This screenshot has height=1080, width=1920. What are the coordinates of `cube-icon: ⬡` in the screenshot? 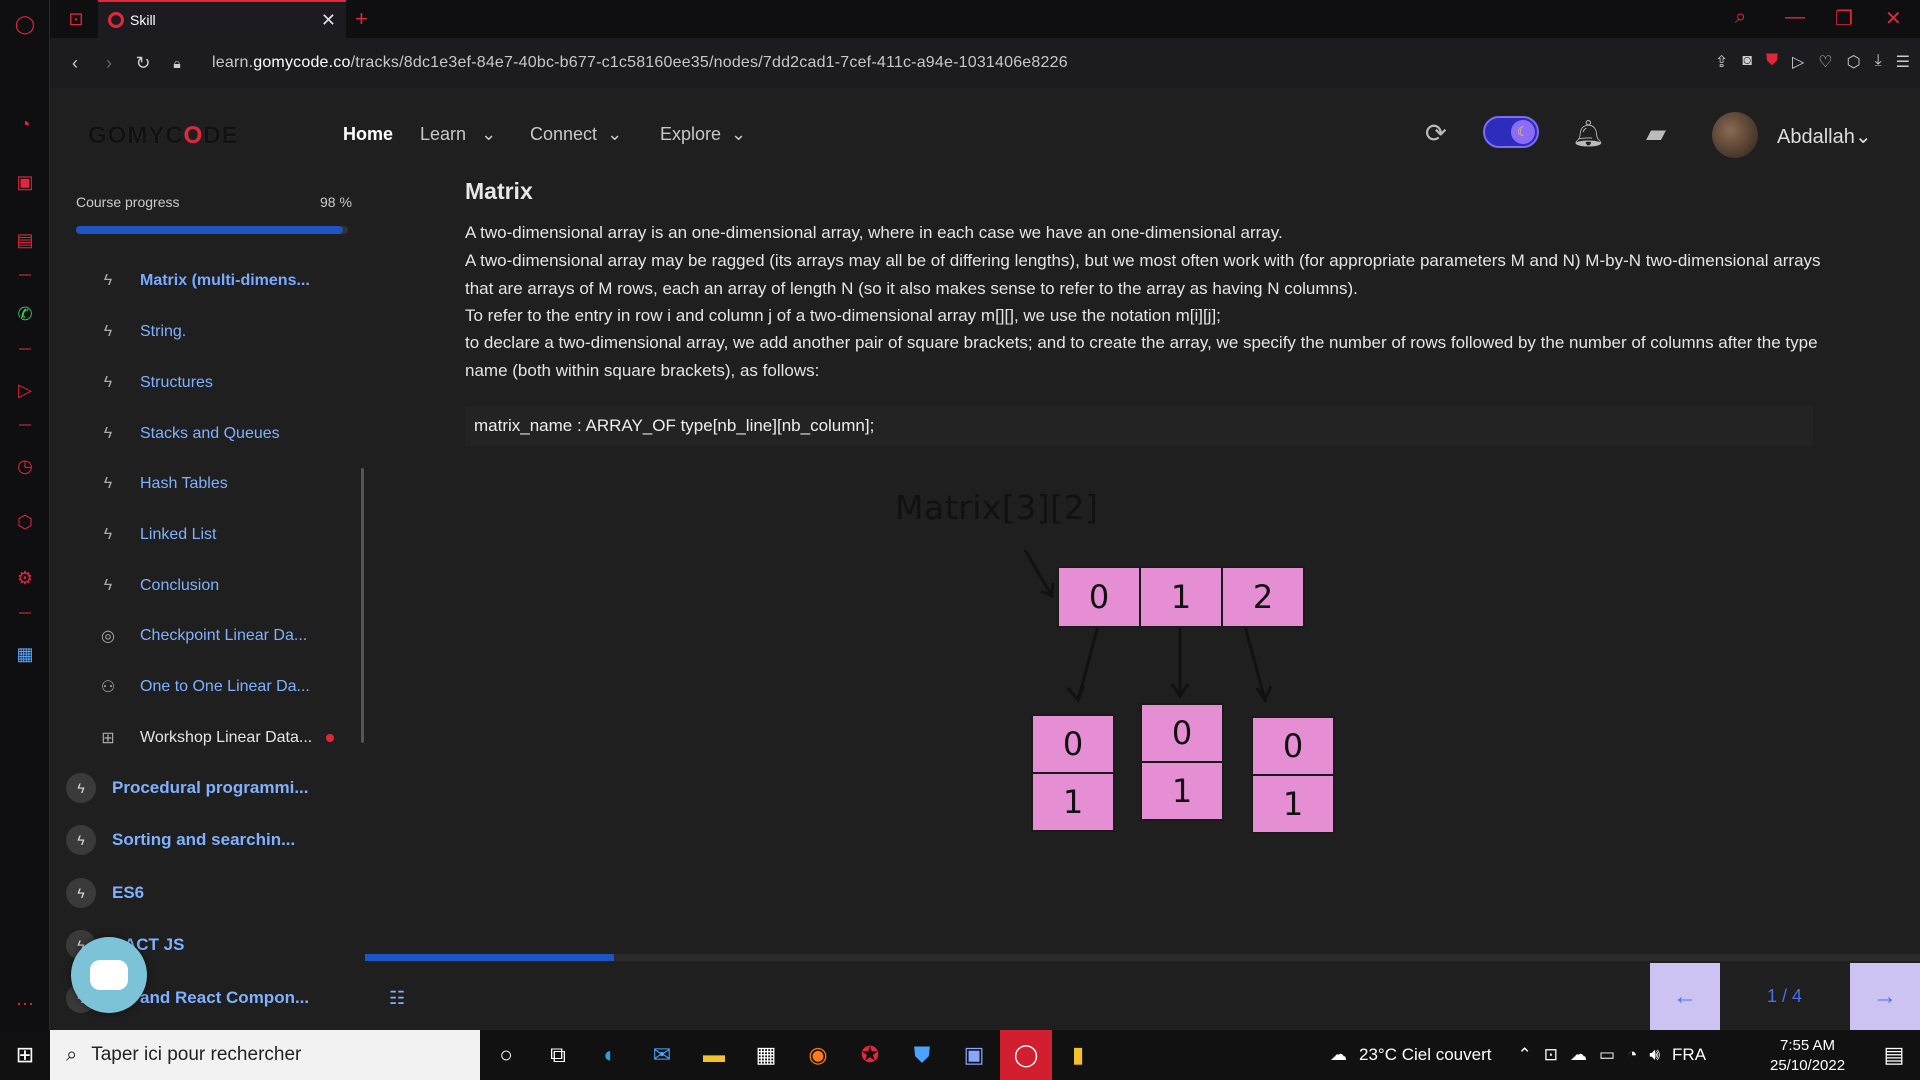 It's located at (1854, 62).